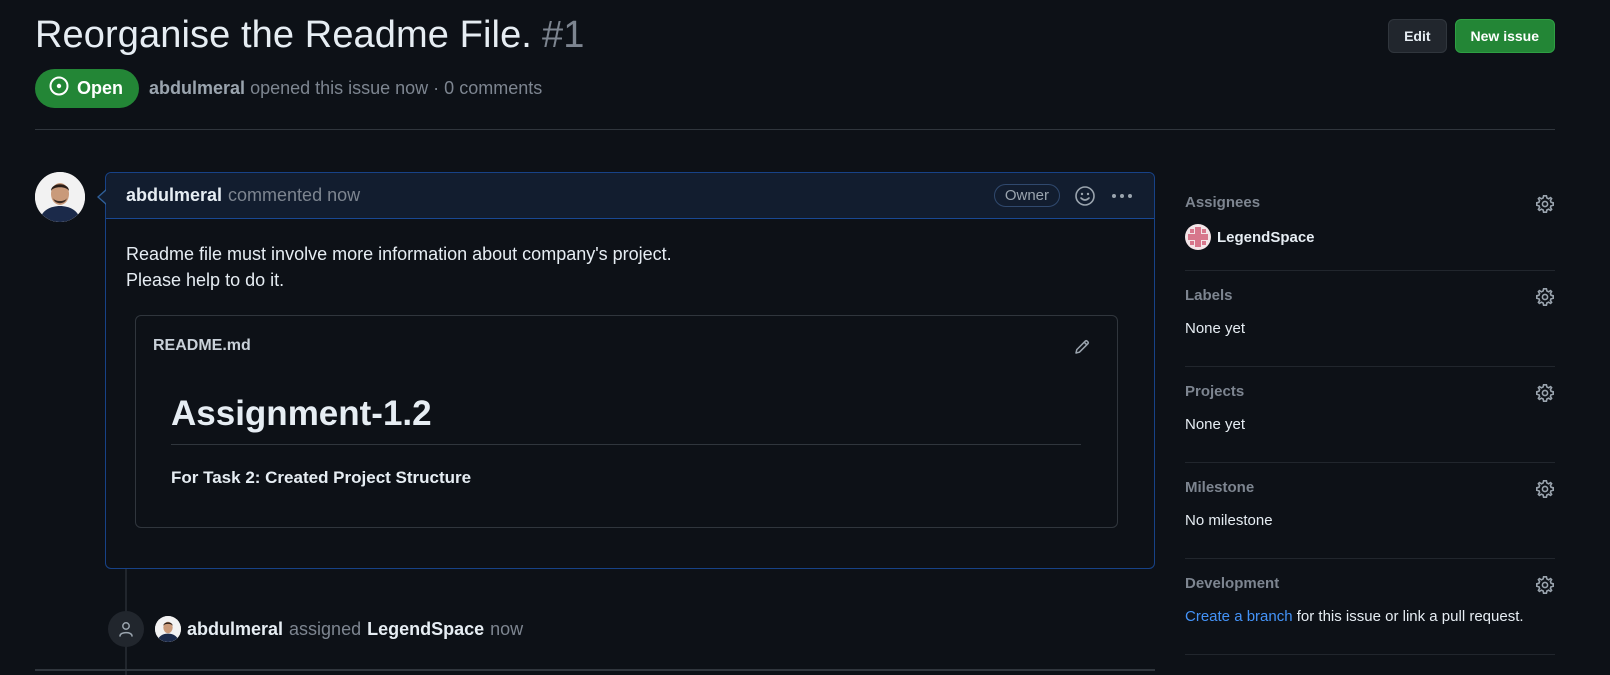 This screenshot has height=675, width=1610. Describe the element at coordinates (235, 629) in the screenshot. I see `event-actor-link: abdulmeral` at that location.